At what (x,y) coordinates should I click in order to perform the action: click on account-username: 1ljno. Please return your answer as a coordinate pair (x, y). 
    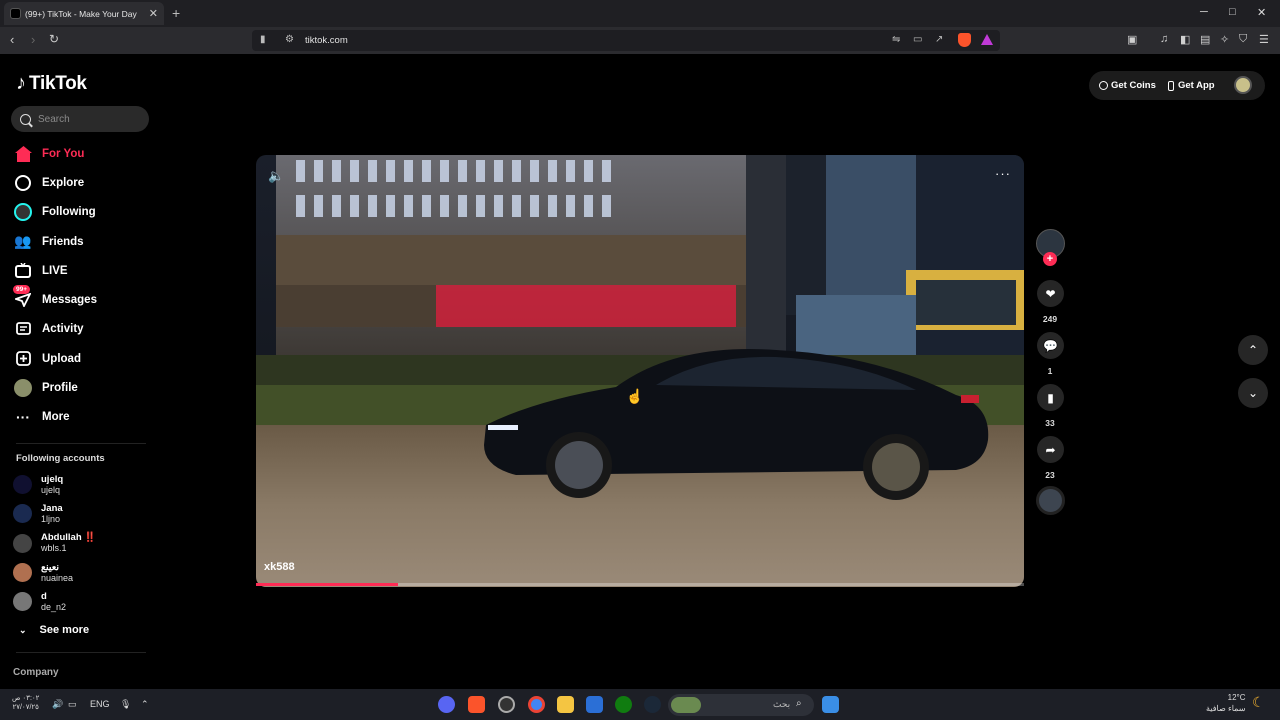
    Looking at the image, I should click on (51, 518).